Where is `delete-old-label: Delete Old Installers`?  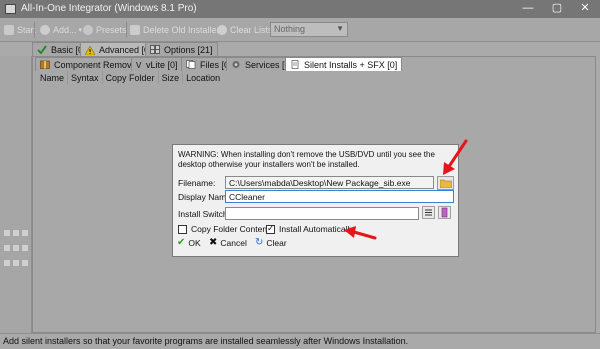 delete-old-label: Delete Old Installers is located at coordinates (184, 30).